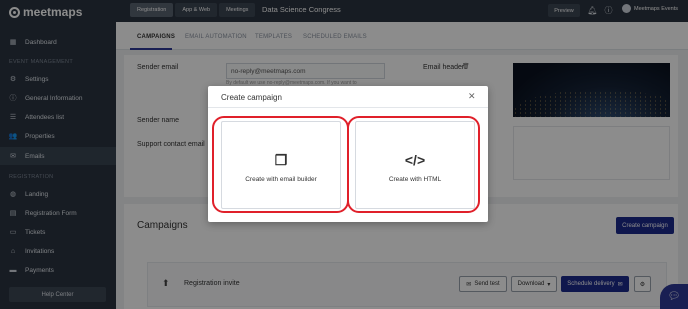  Describe the element at coordinates (251, 97) in the screenshot. I see `modal-title: Create campaign` at that location.